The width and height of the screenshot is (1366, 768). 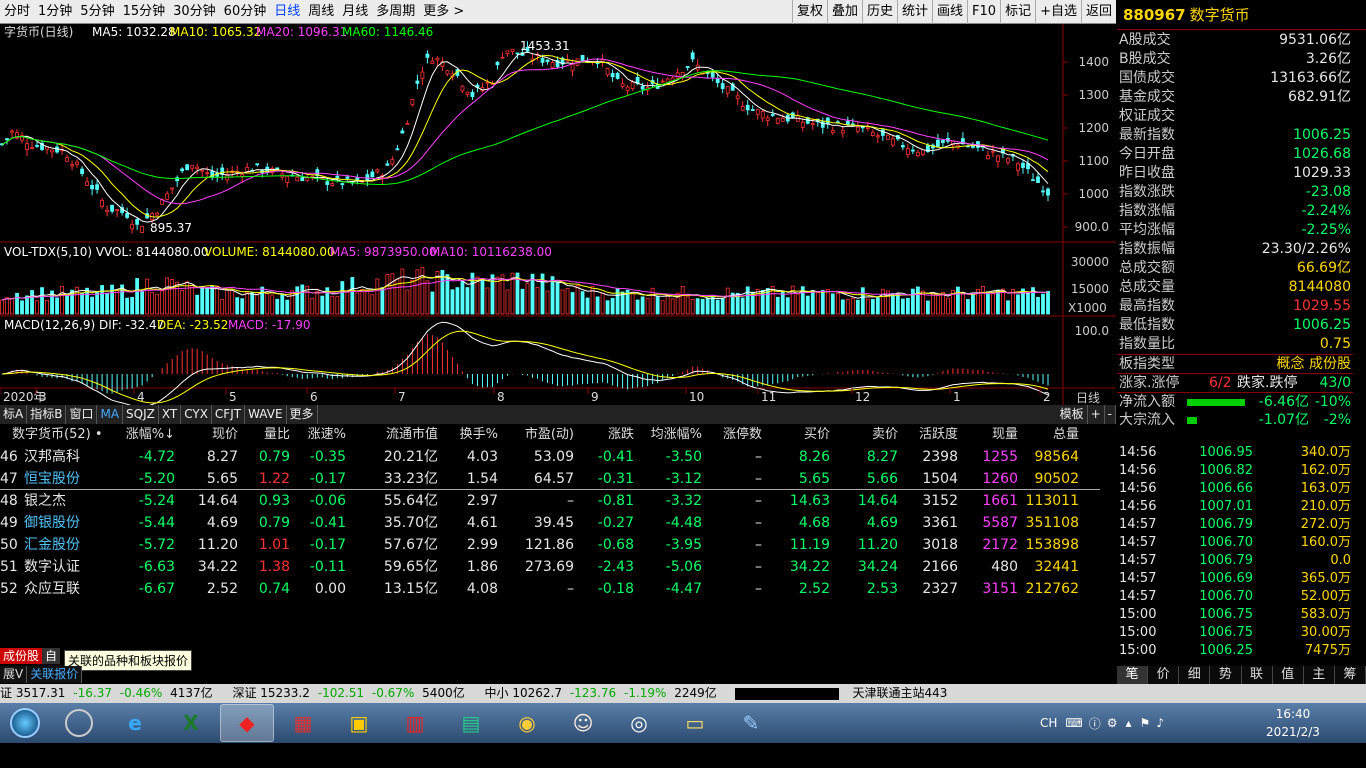 What do you see at coordinates (170, 414) in the screenshot?
I see `indicator-tab: XT` at bounding box center [170, 414].